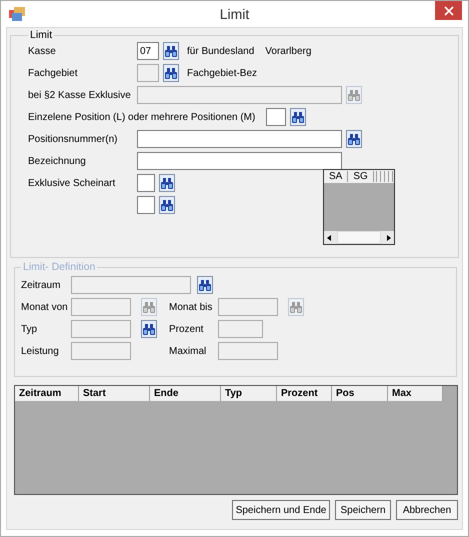 This screenshot has height=537, width=469. What do you see at coordinates (220, 51) in the screenshot?
I see `field-label: für Bundesland` at bounding box center [220, 51].